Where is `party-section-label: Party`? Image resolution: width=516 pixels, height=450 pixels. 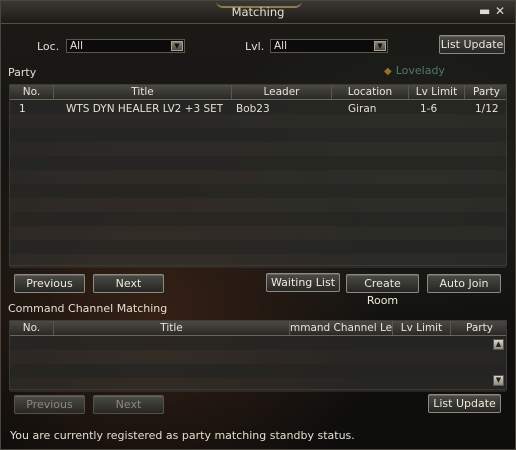 party-section-label: Party is located at coordinates (22, 72).